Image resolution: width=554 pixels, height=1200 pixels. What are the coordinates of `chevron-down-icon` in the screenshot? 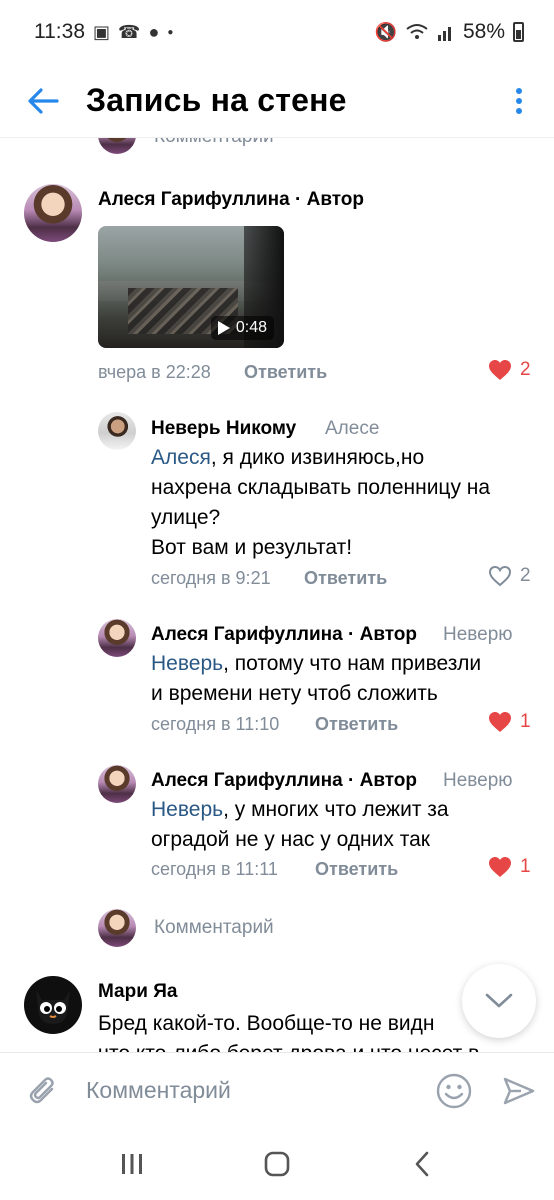 It's located at (499, 1000).